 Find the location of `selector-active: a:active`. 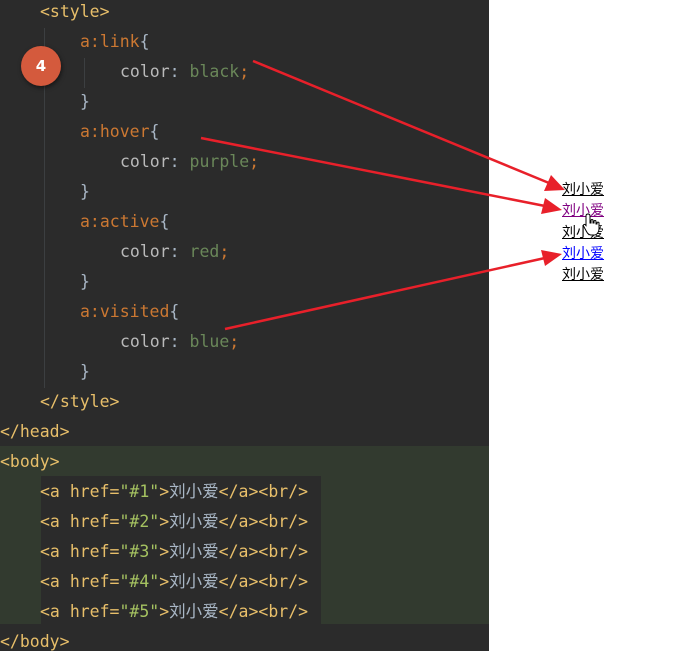

selector-active: a:active is located at coordinates (120, 221).